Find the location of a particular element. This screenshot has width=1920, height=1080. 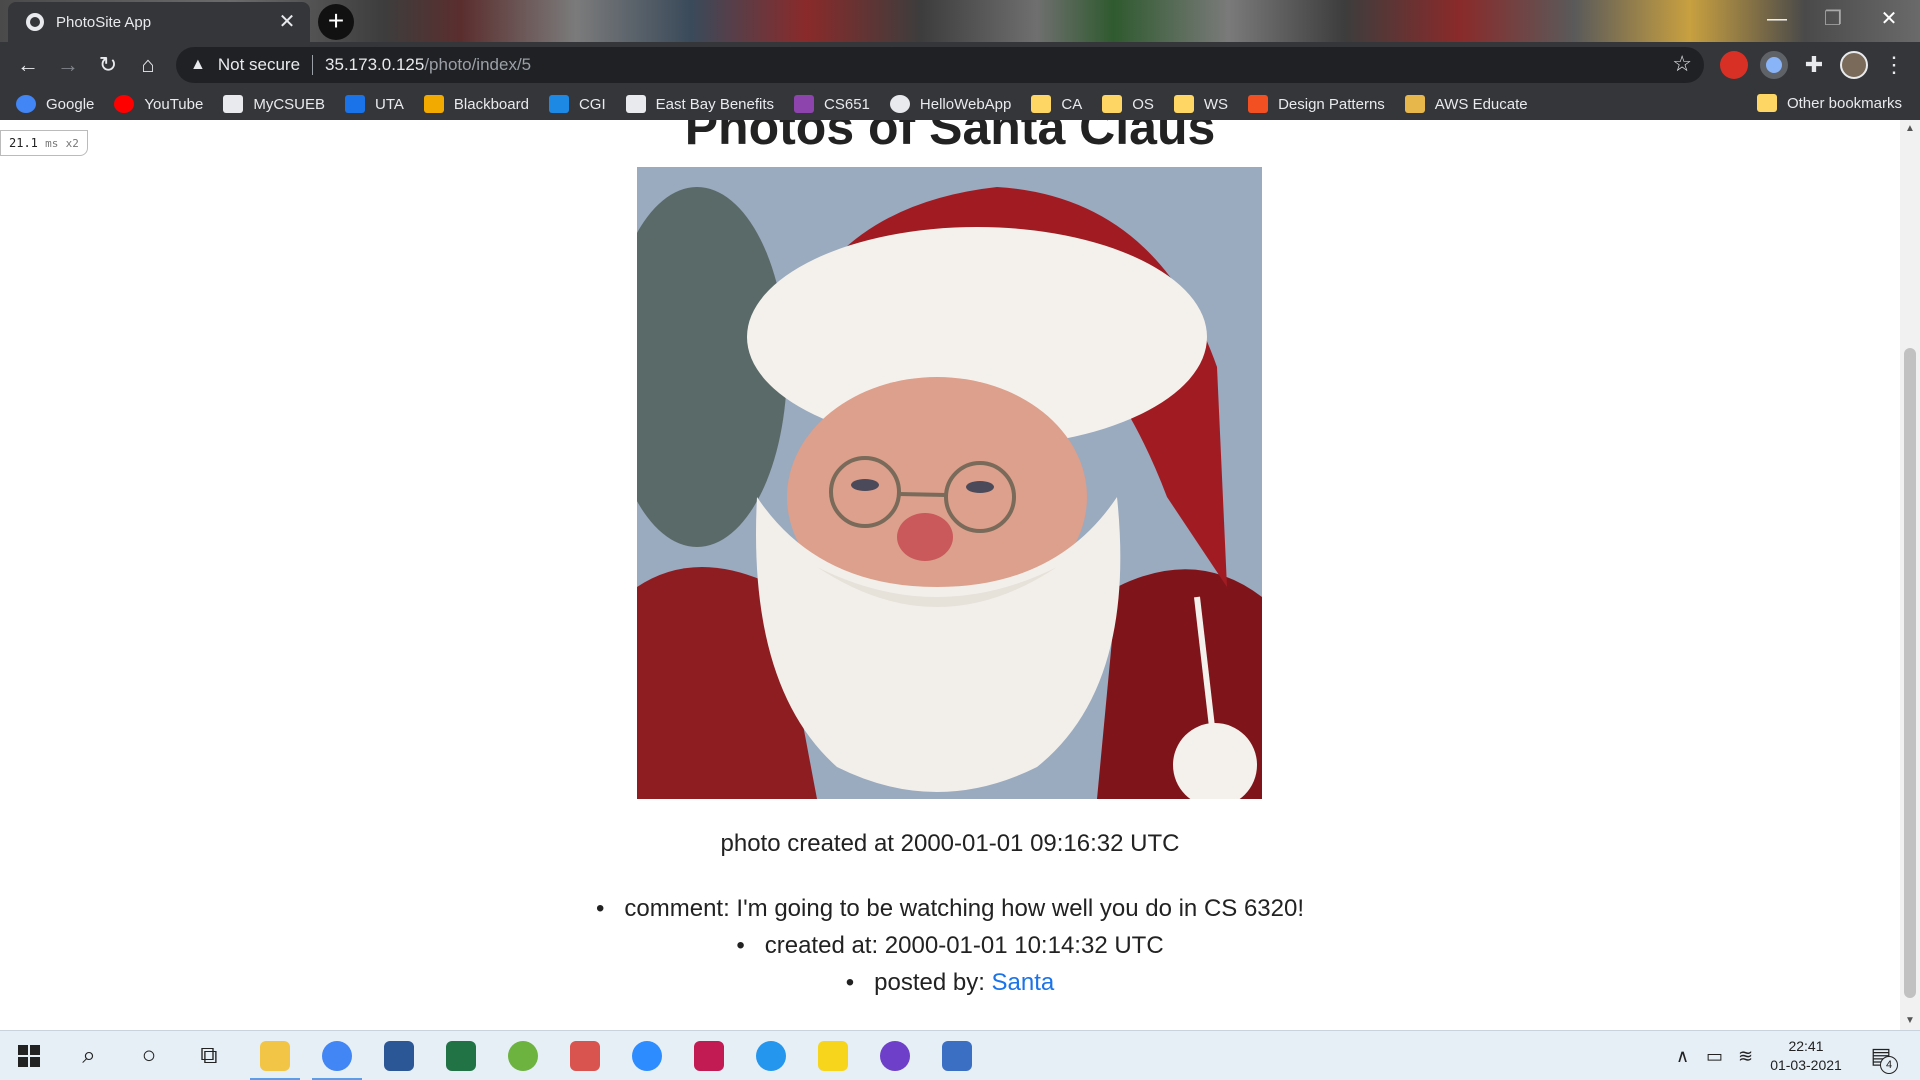

taskbar-rubymine is located at coordinates (709, 1055).